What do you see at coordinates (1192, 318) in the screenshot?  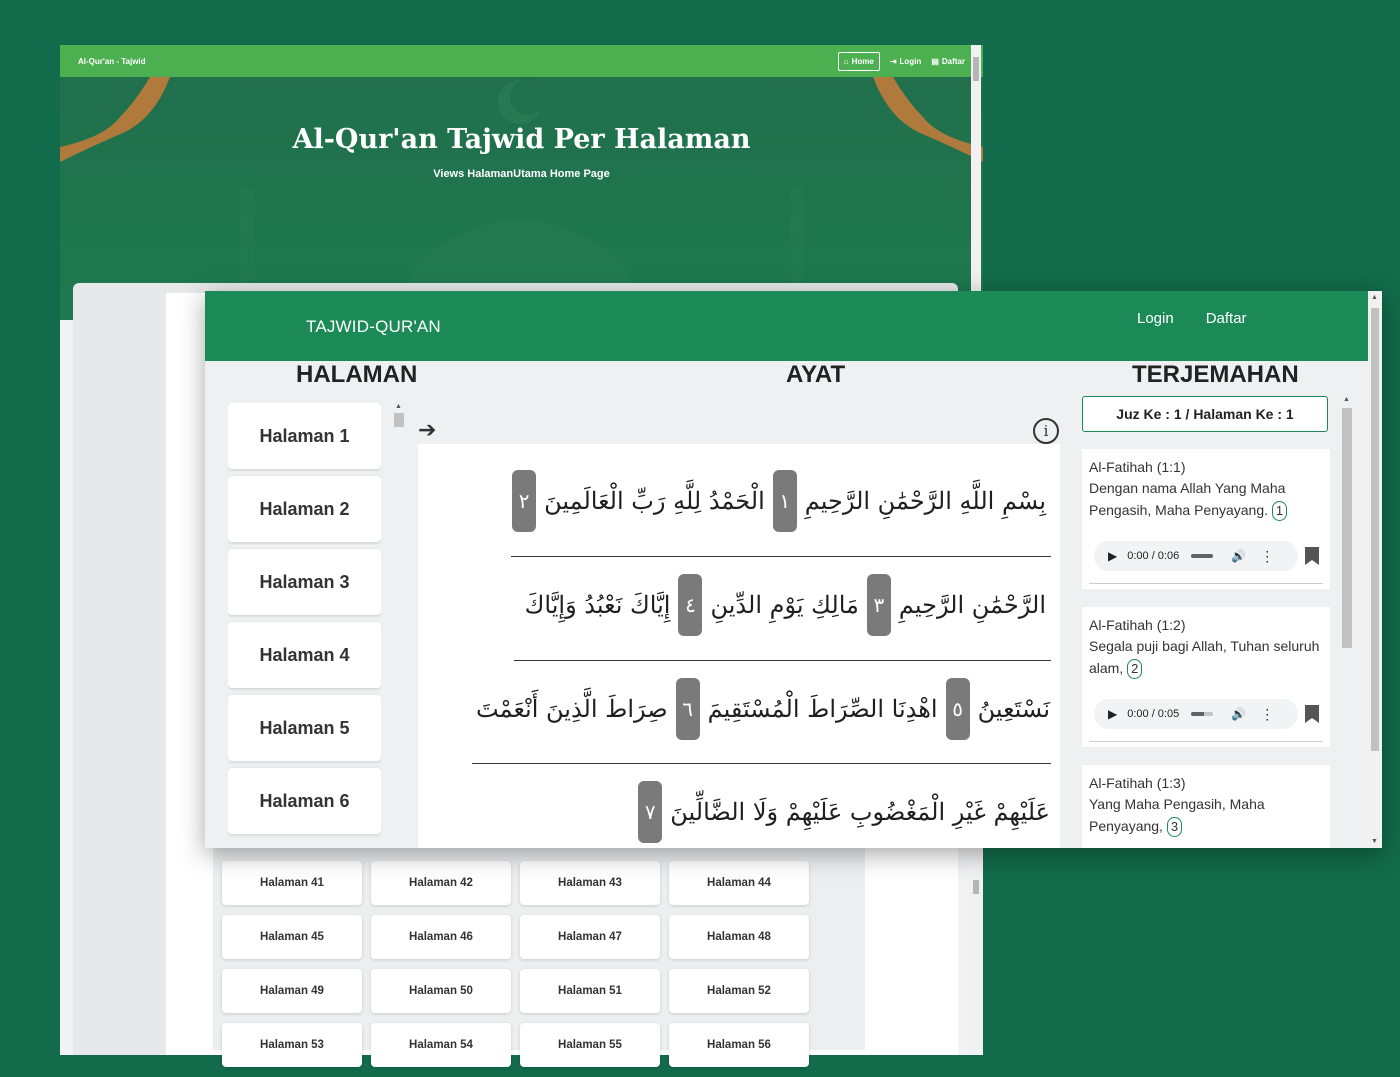 I see `front-nav-links: Login Daftar` at bounding box center [1192, 318].